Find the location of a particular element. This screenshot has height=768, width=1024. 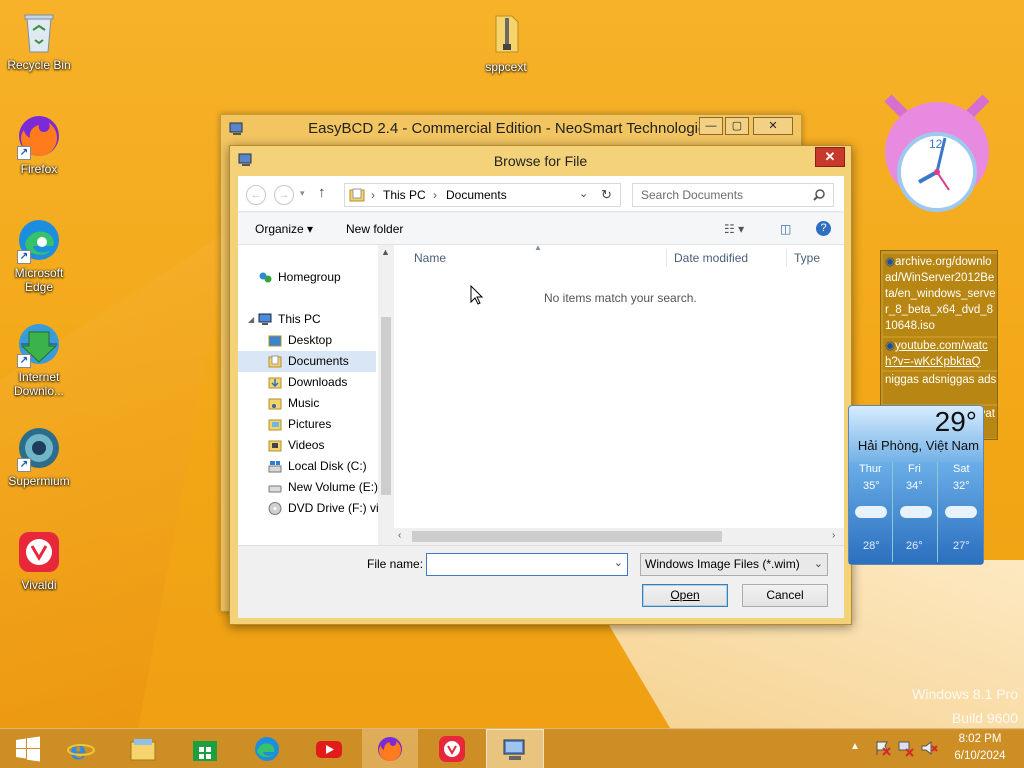

nav-downloads: Downloads is located at coordinates (308, 382).